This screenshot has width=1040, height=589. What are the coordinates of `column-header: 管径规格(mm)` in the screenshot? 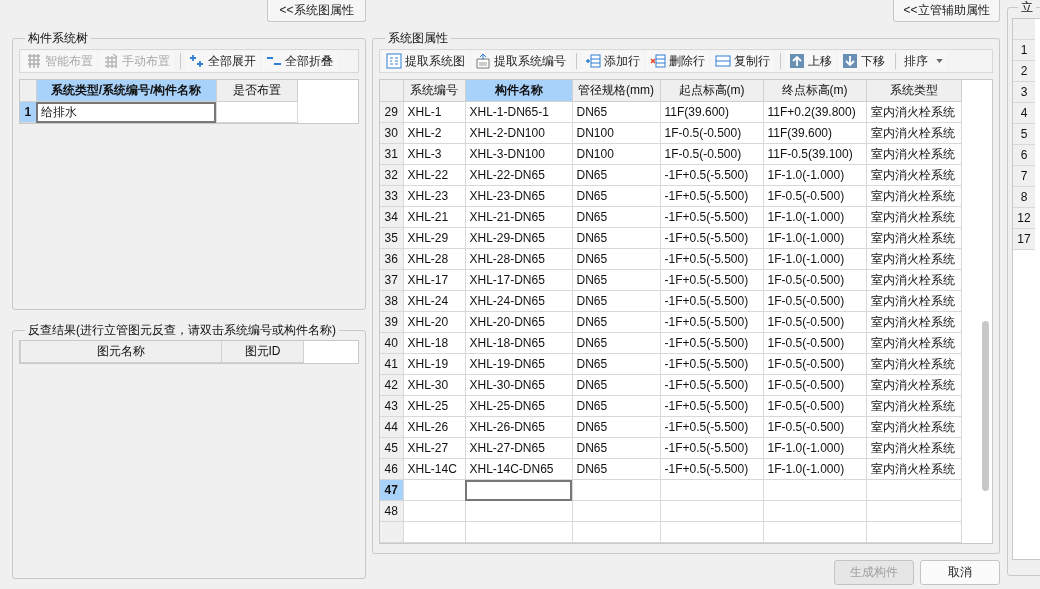 It's located at (616, 91).